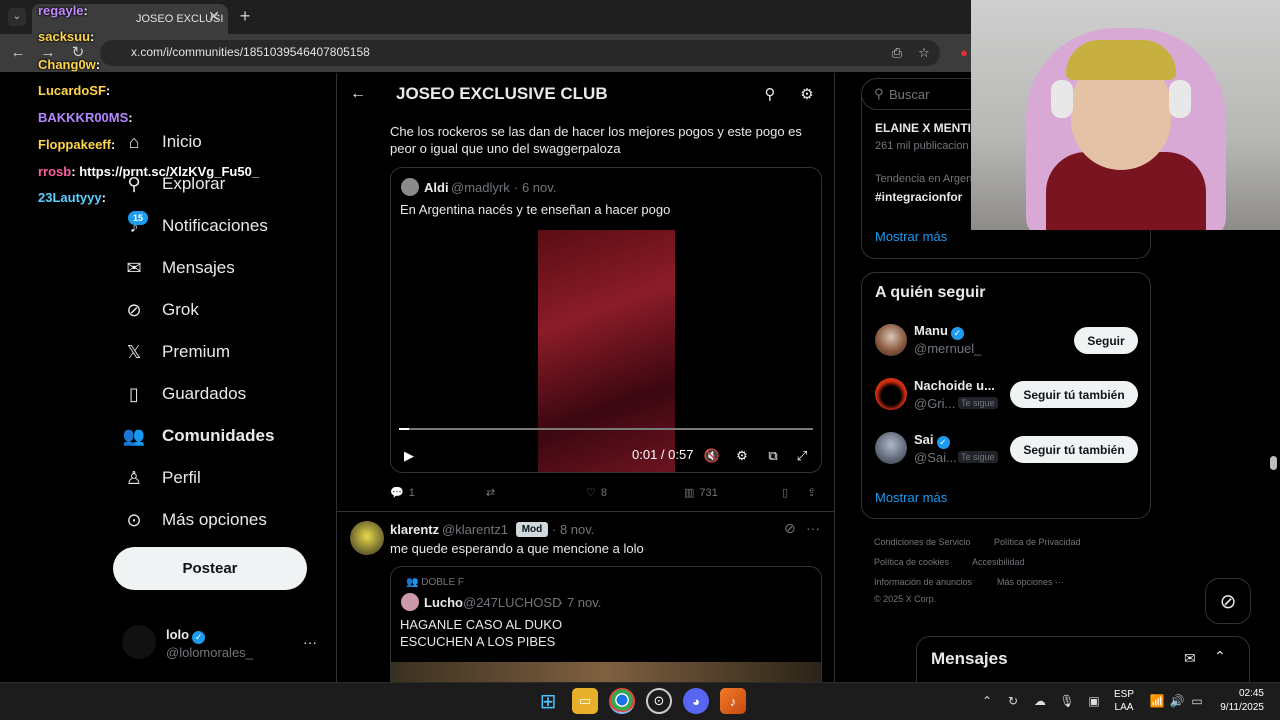  I want to click on nav-perfil: ♙ Perfil, so click(161, 478).